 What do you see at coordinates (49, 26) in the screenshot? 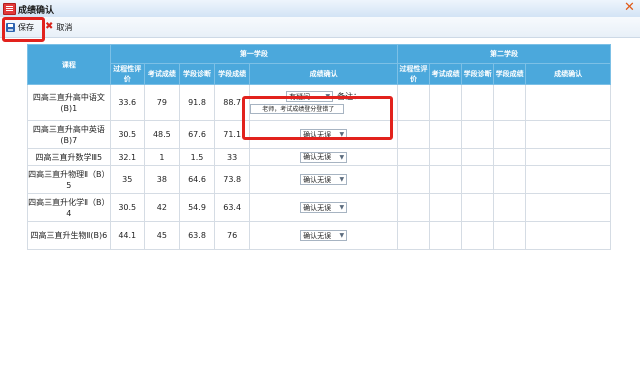
I see `close-icon: ✖` at bounding box center [49, 26].